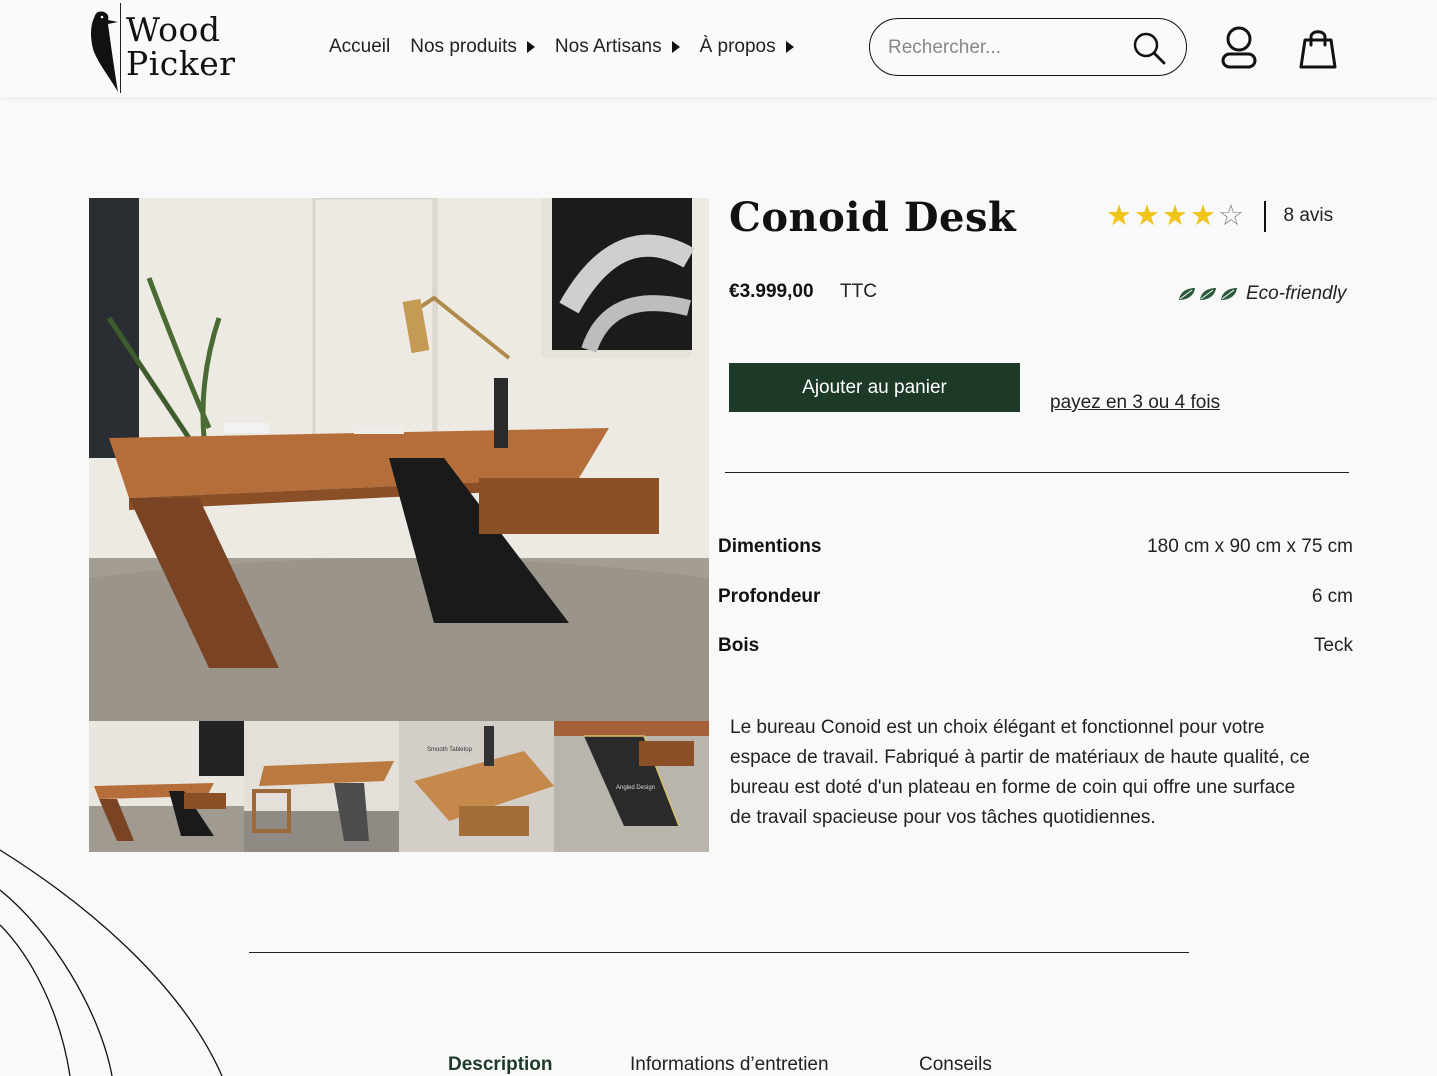 The height and width of the screenshot is (1076, 1437). What do you see at coordinates (111, 962) in the screenshot?
I see `decorative-lines` at bounding box center [111, 962].